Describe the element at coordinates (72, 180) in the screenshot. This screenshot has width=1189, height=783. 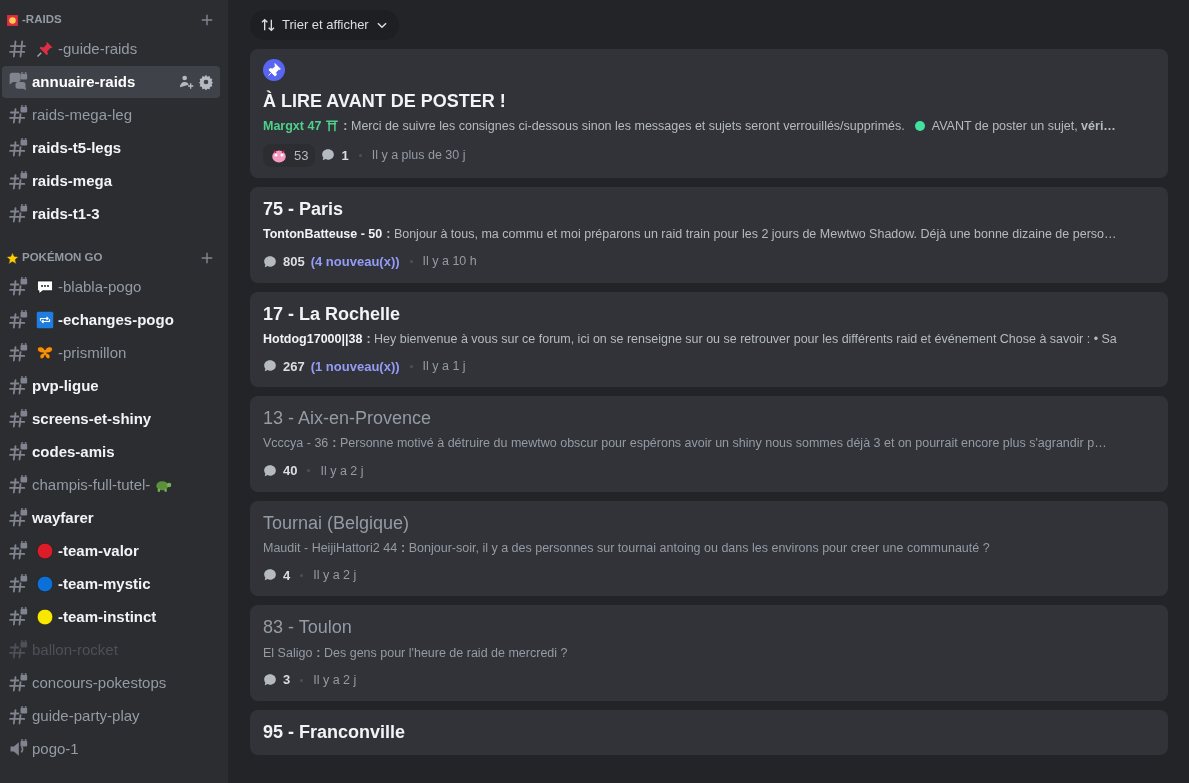
I see `channel-name: raids-mega` at that location.